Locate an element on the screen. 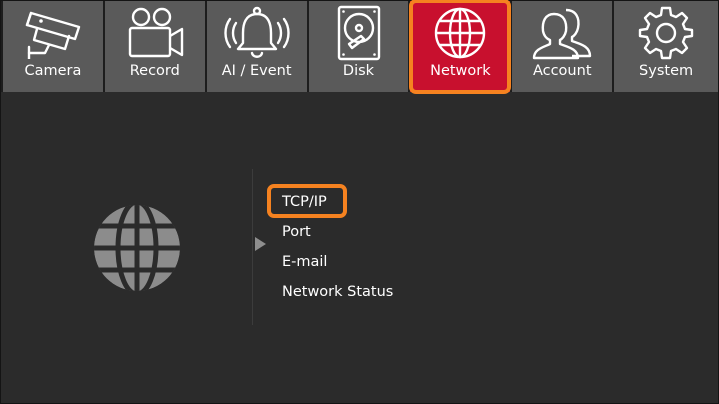 The width and height of the screenshot is (719, 404). gear-icon is located at coordinates (666, 33).